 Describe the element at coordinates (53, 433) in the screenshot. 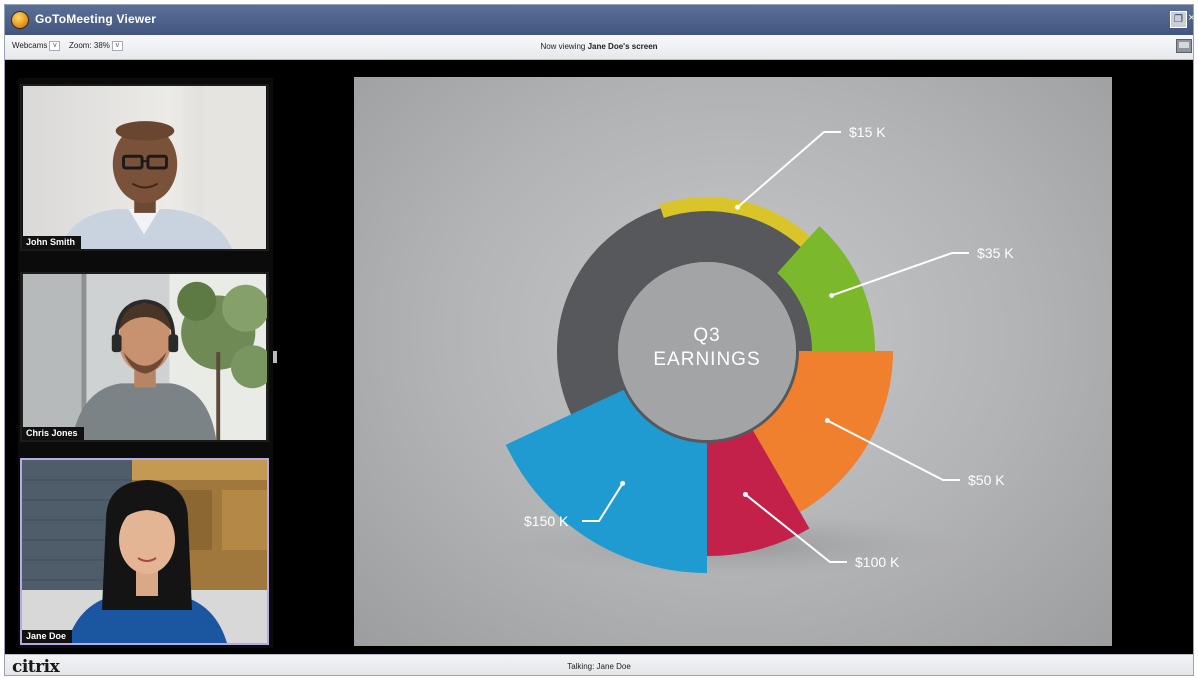

I see `webcam-name-label: Chris Jones` at that location.